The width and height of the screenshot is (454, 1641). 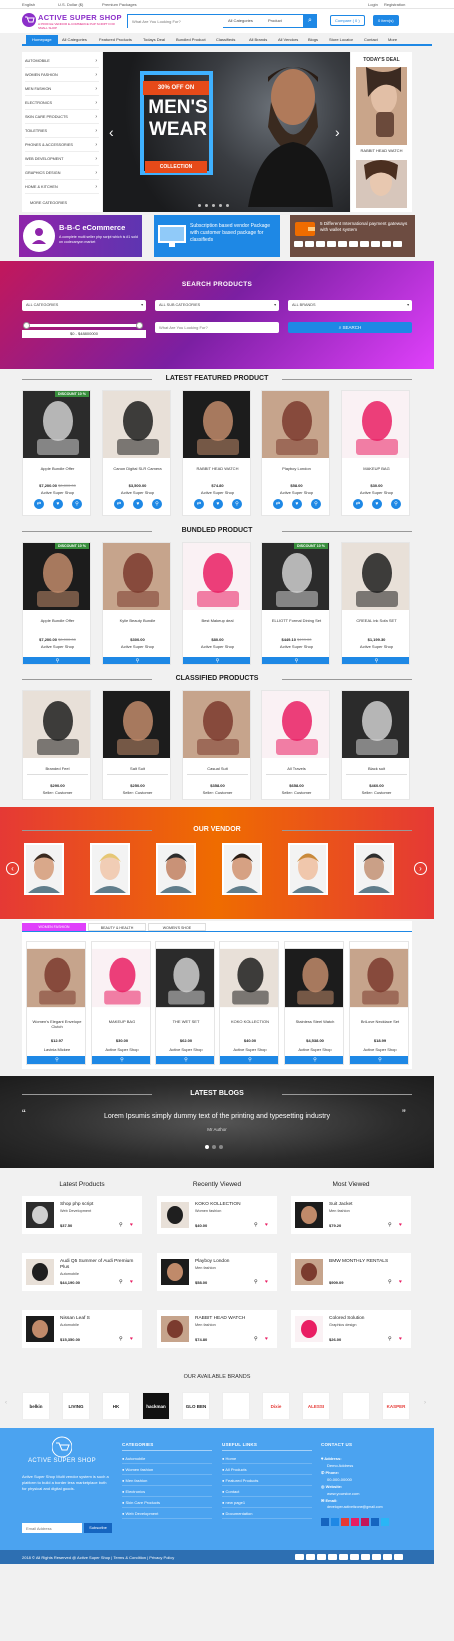 I want to click on product-name: KOKO KOLLECTION, so click(x=249, y=1021).